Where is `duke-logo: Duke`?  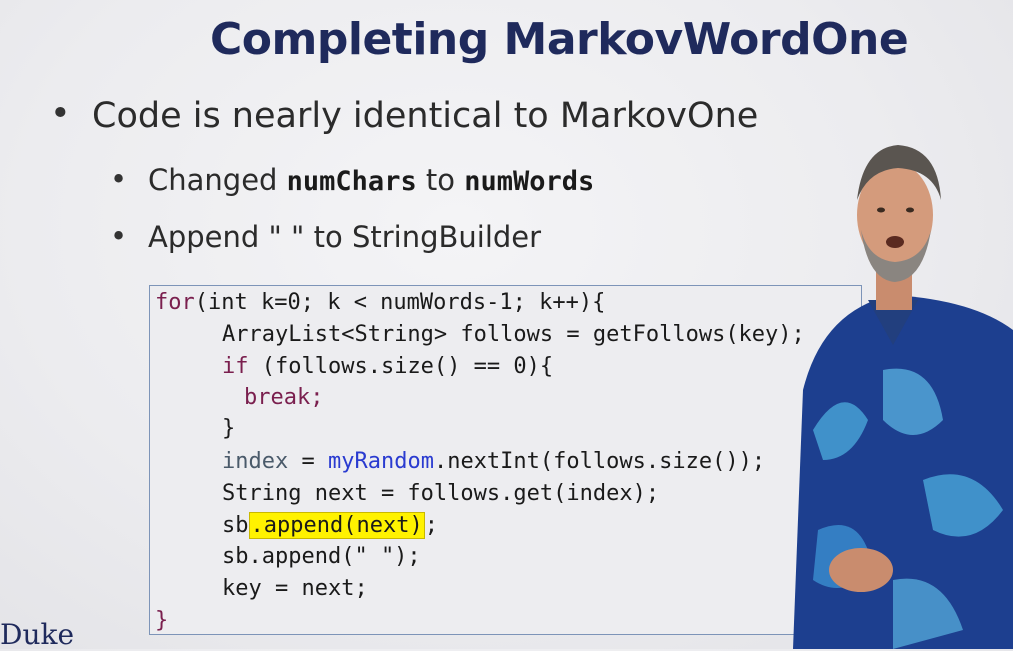 duke-logo: Duke is located at coordinates (37, 634).